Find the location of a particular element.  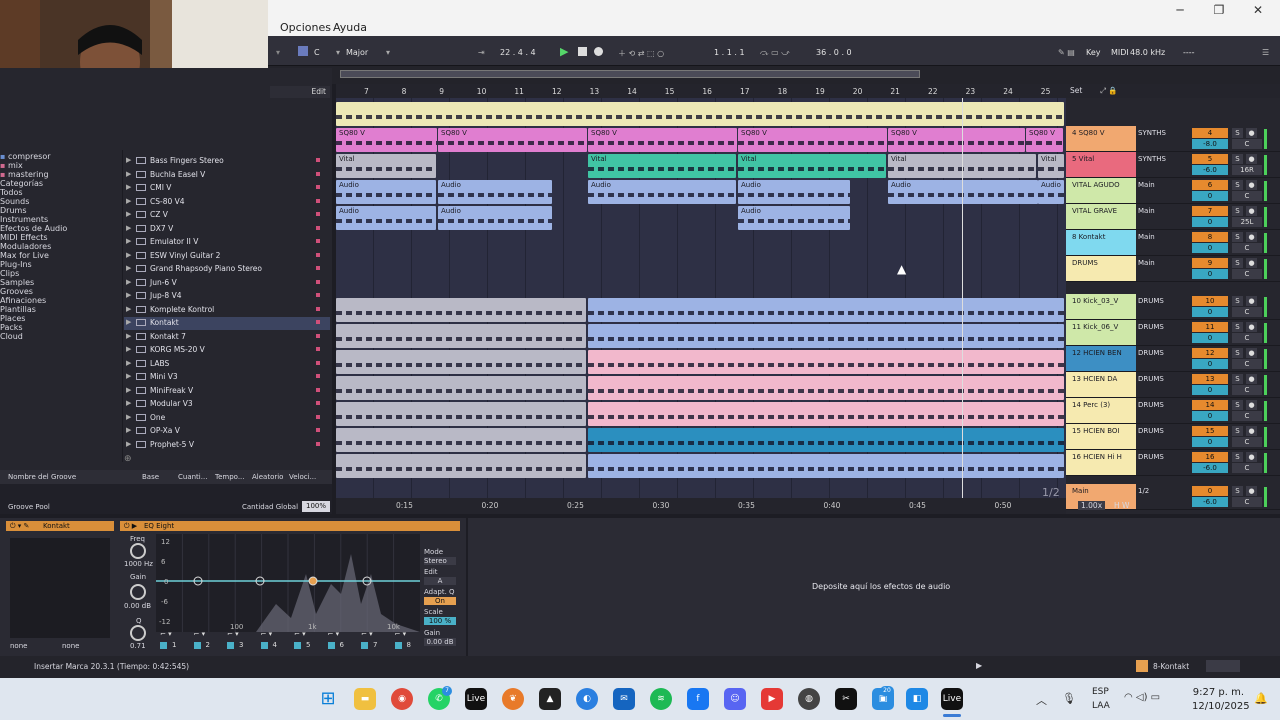

plugin-item: ▶ One is located at coordinates (227, 418).